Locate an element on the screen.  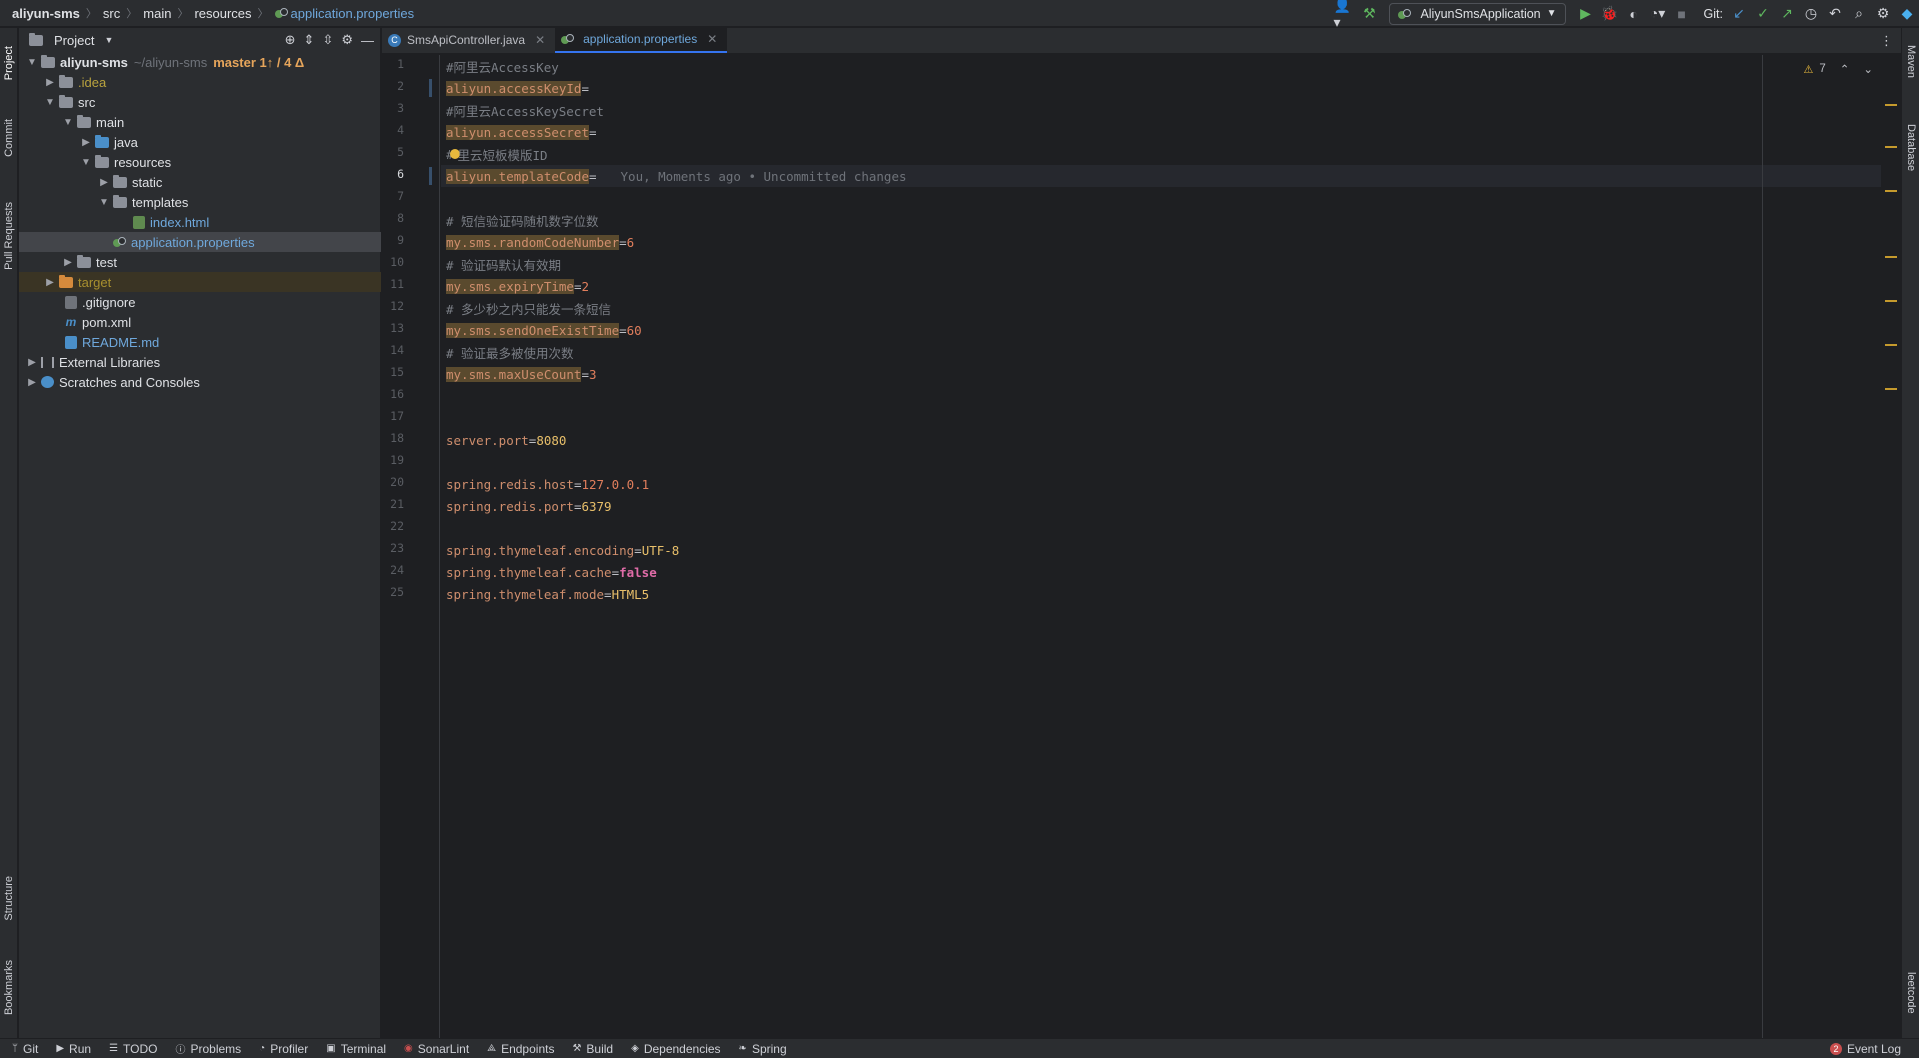
settings-gear-icon: ⚙ is located at coordinates (1883, 14).